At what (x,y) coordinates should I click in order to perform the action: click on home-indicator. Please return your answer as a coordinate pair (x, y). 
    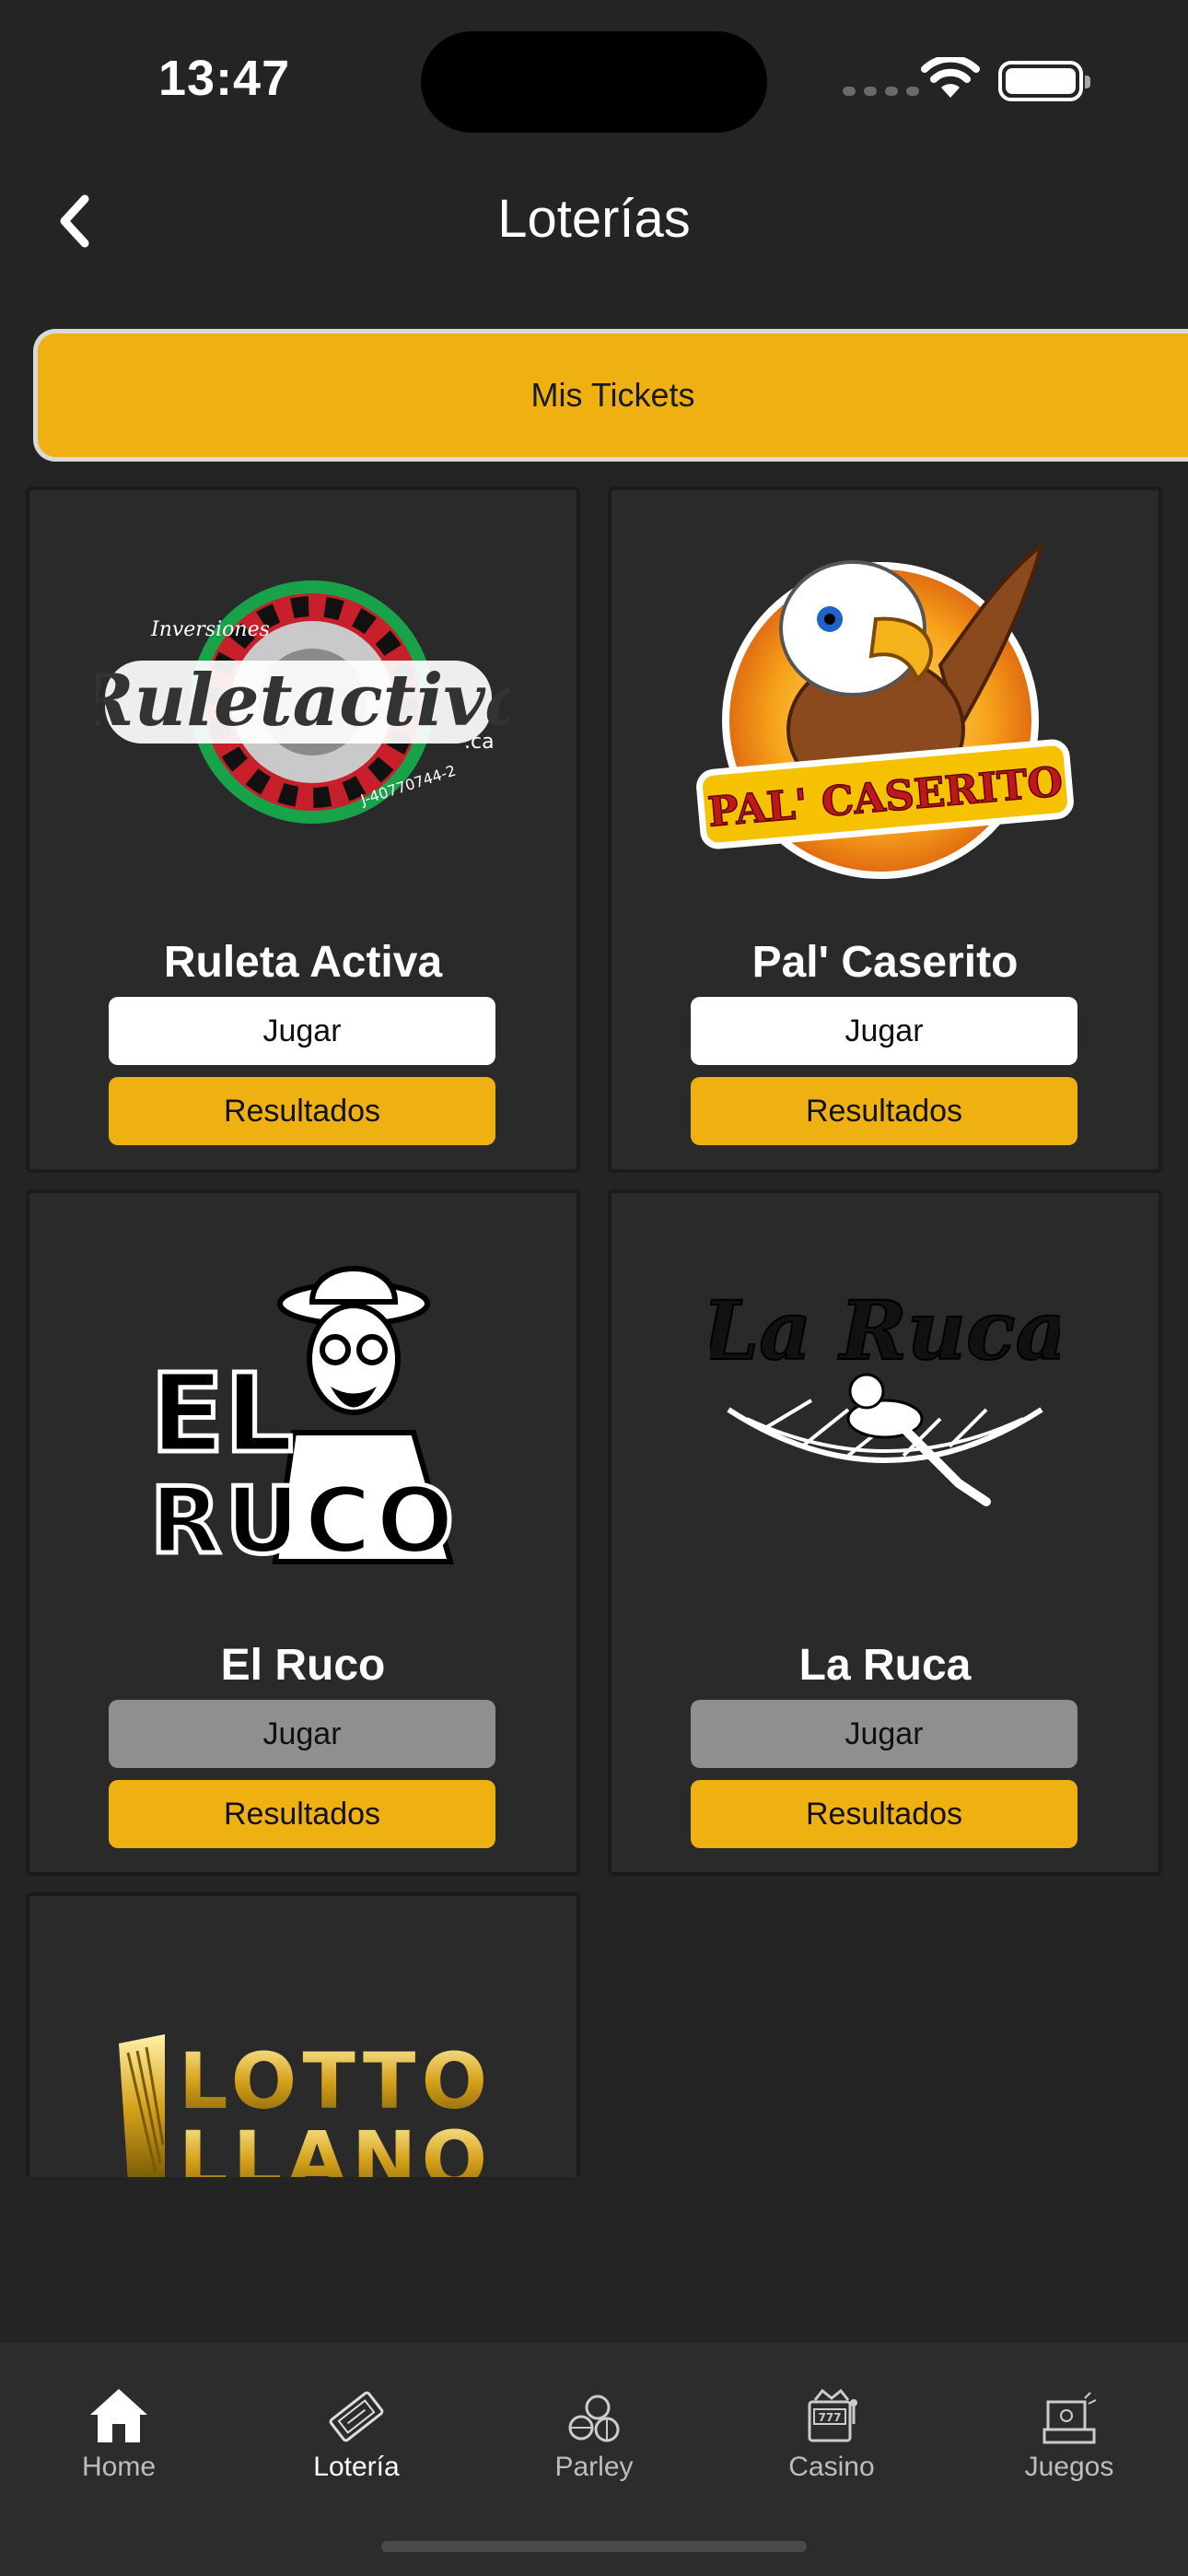
    Looking at the image, I should click on (594, 2546).